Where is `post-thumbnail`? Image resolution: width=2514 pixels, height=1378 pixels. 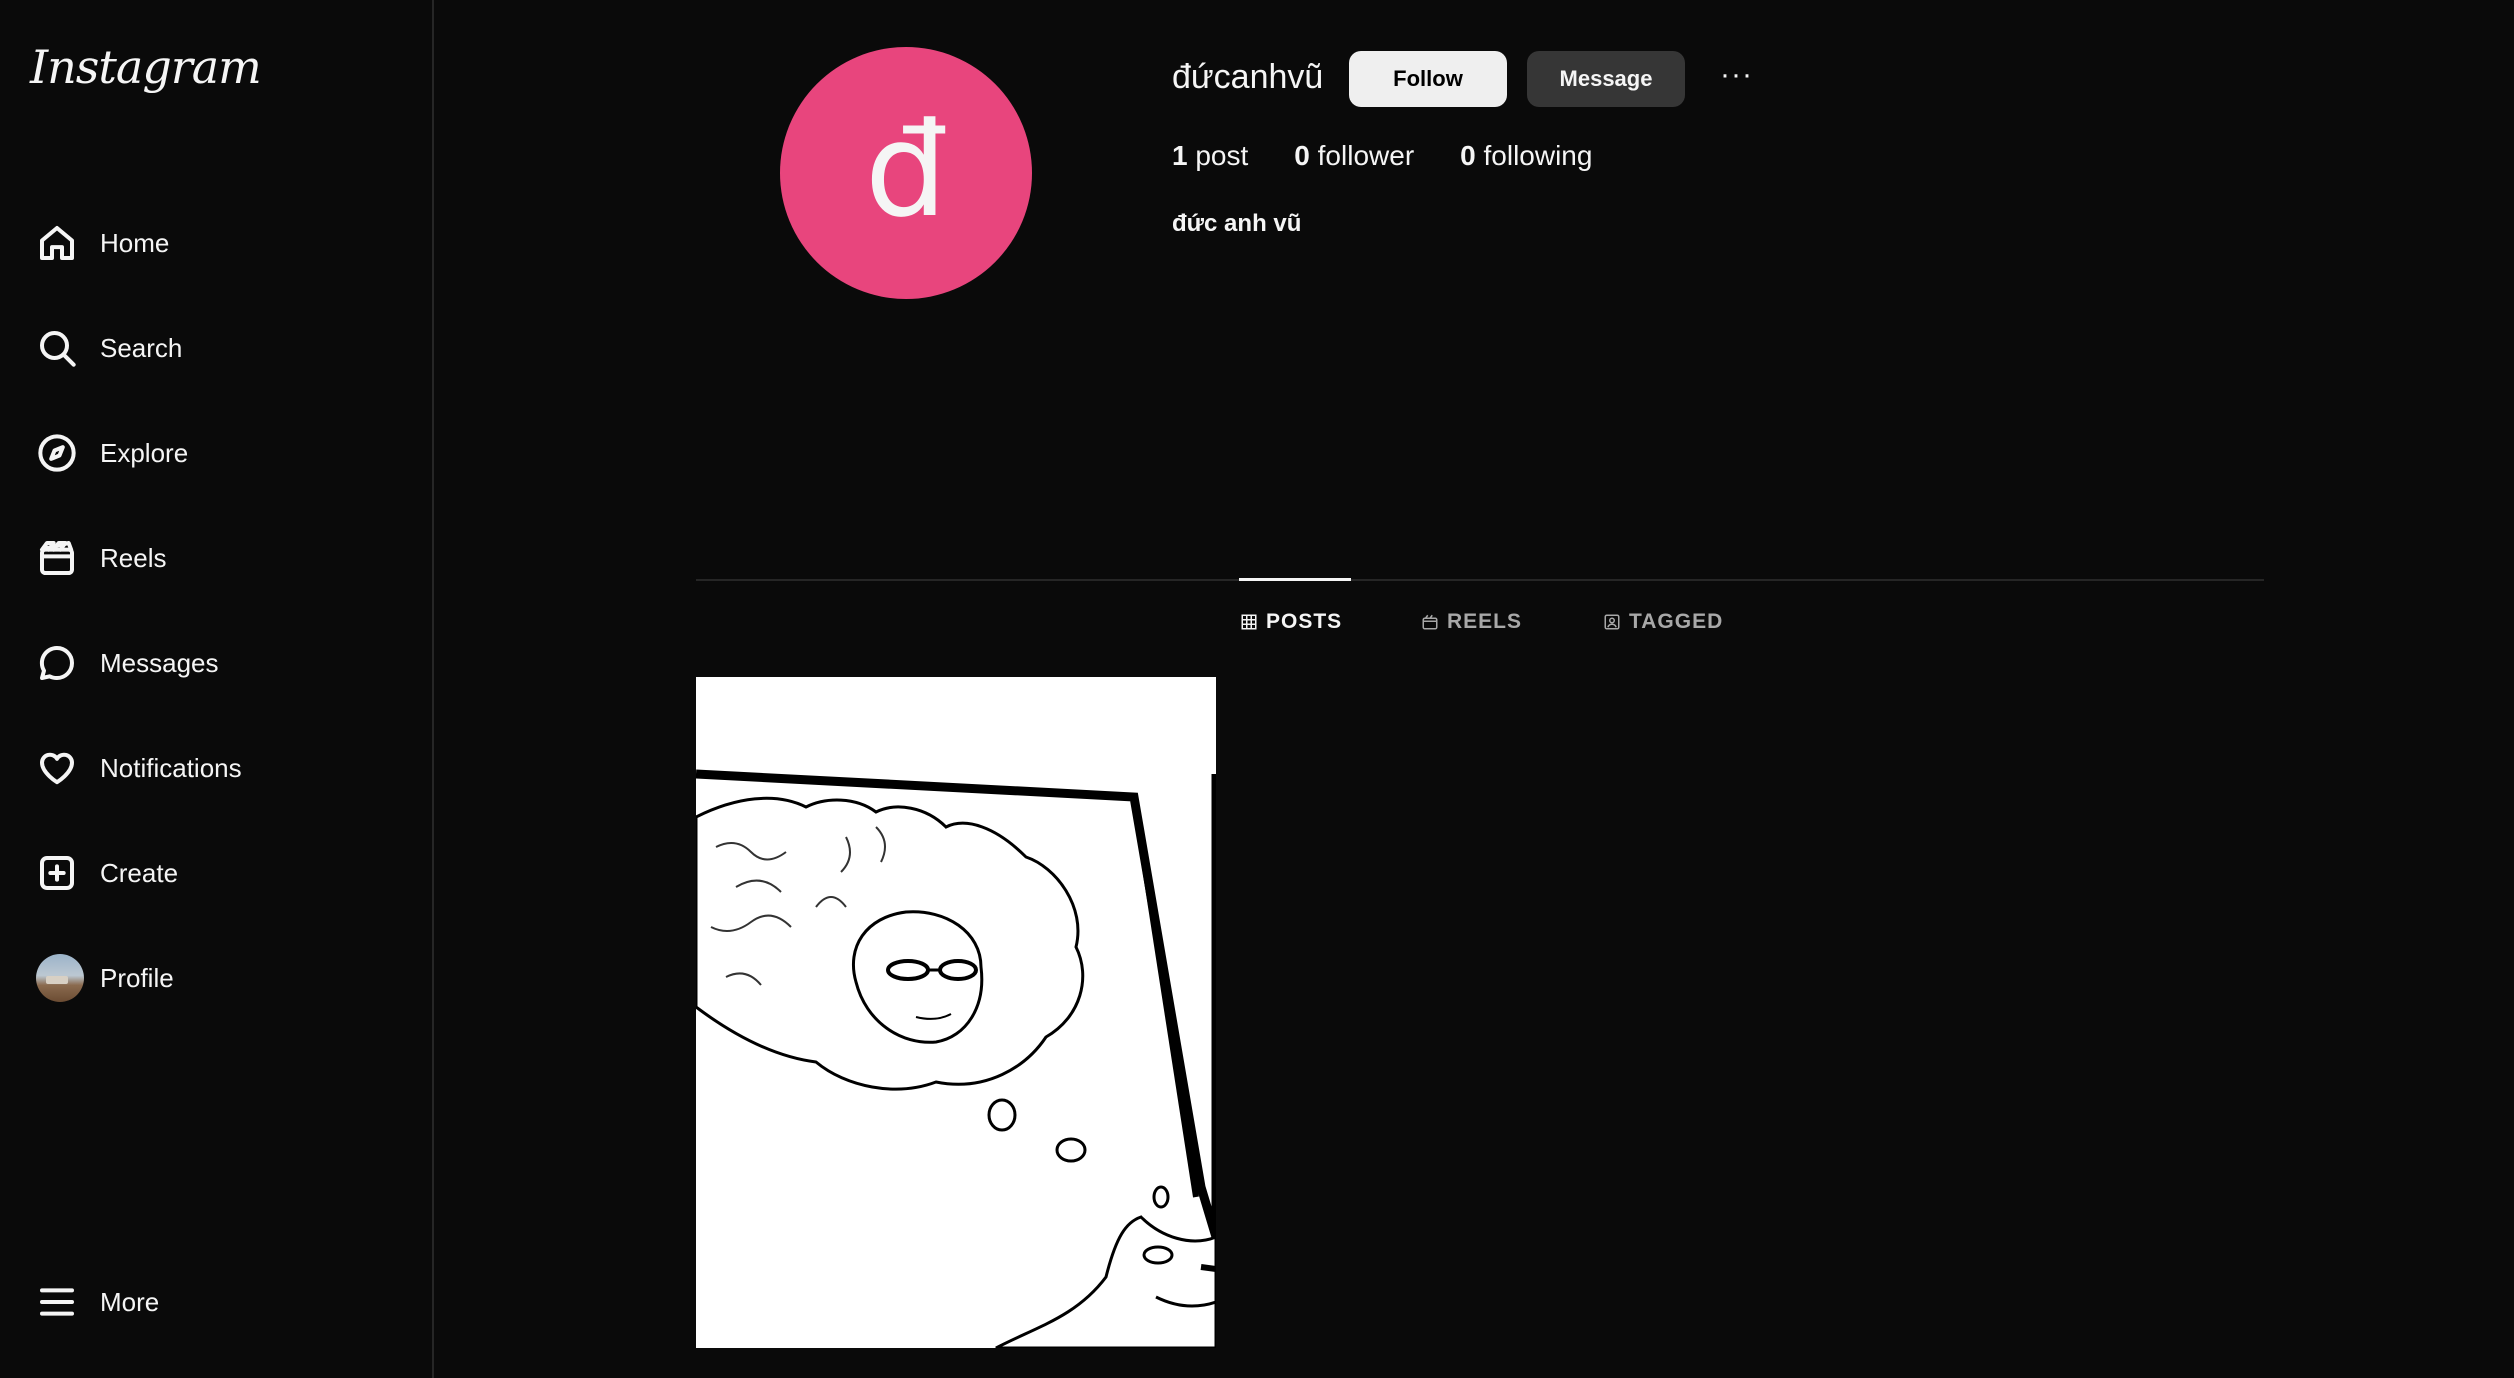
post-thumbnail is located at coordinates (956, 1012).